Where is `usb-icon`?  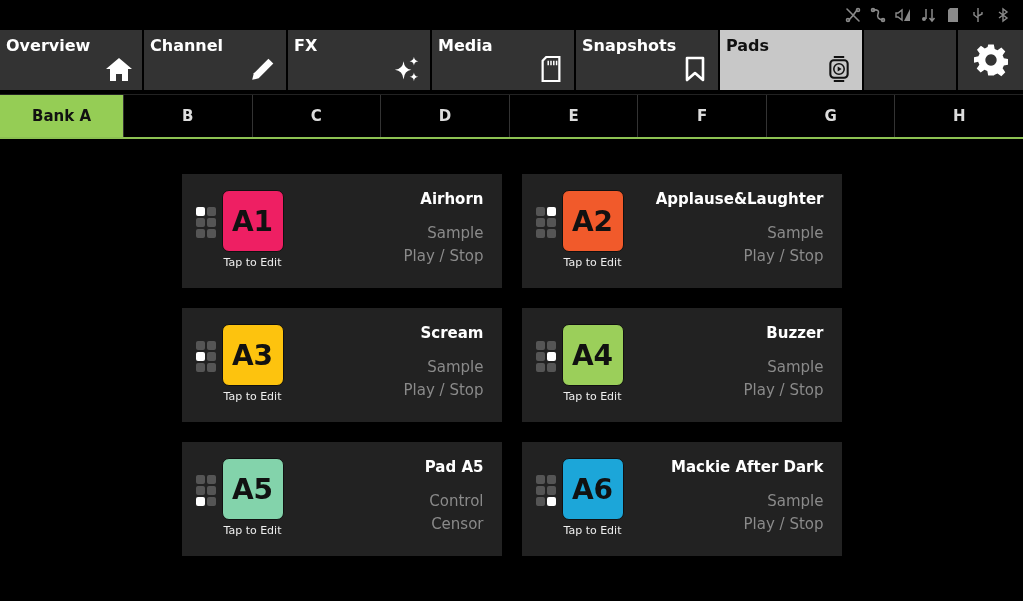
usb-icon is located at coordinates (978, 15).